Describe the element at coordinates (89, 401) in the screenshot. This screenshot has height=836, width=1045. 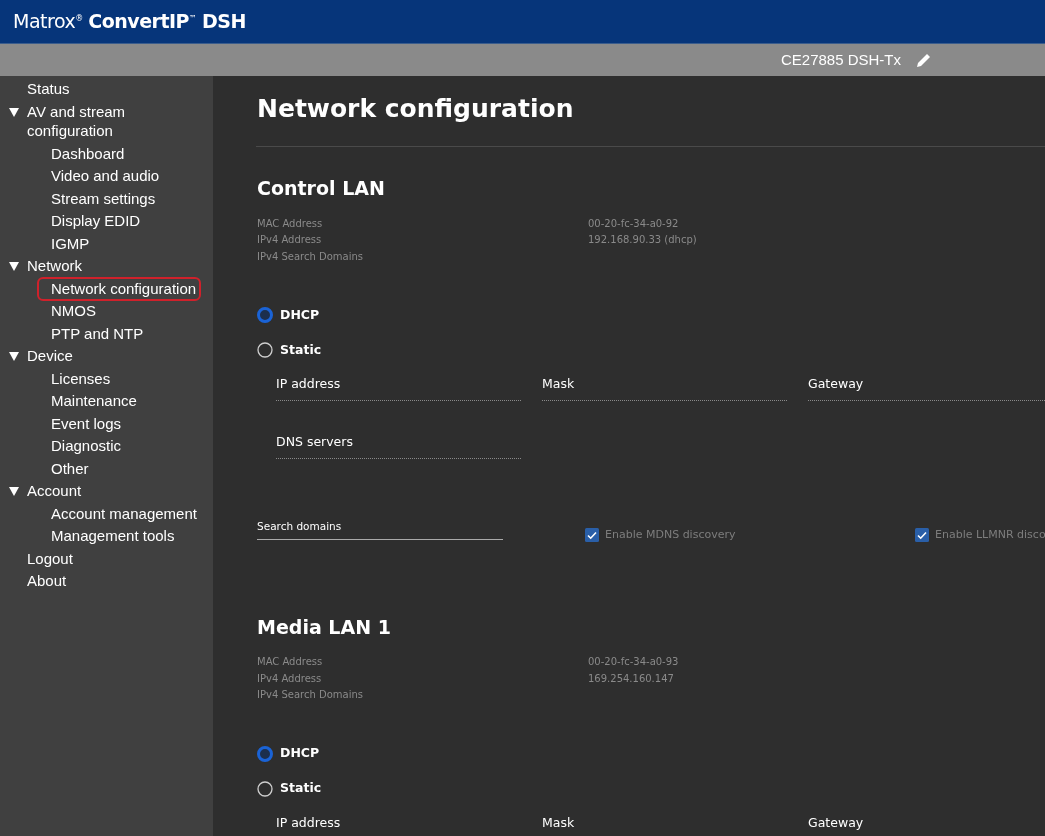
I see `sidebar-item: Maintenance` at that location.